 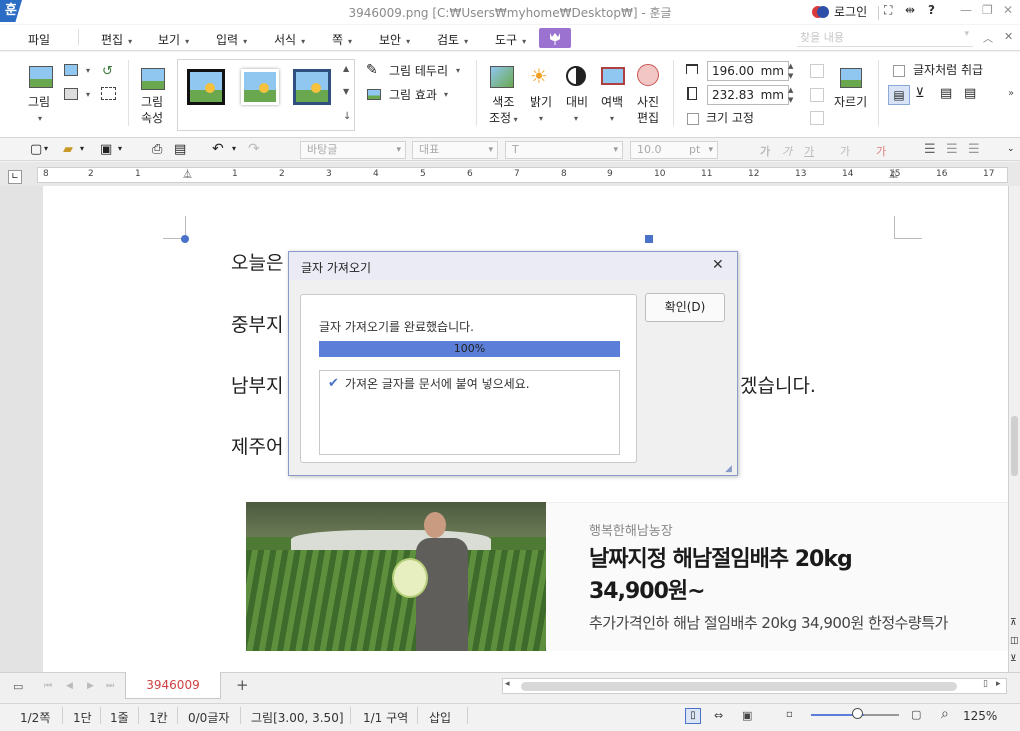 I want to click on width-stepper: ▲ ▼, so click(x=790, y=71).